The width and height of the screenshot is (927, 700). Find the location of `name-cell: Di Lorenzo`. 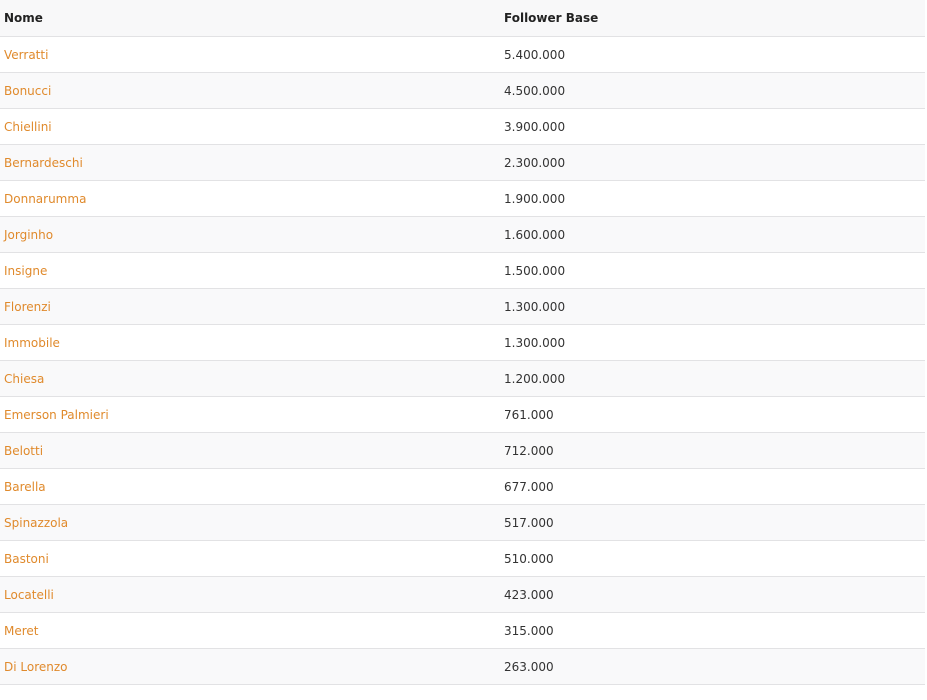

name-cell: Di Lorenzo is located at coordinates (36, 666).